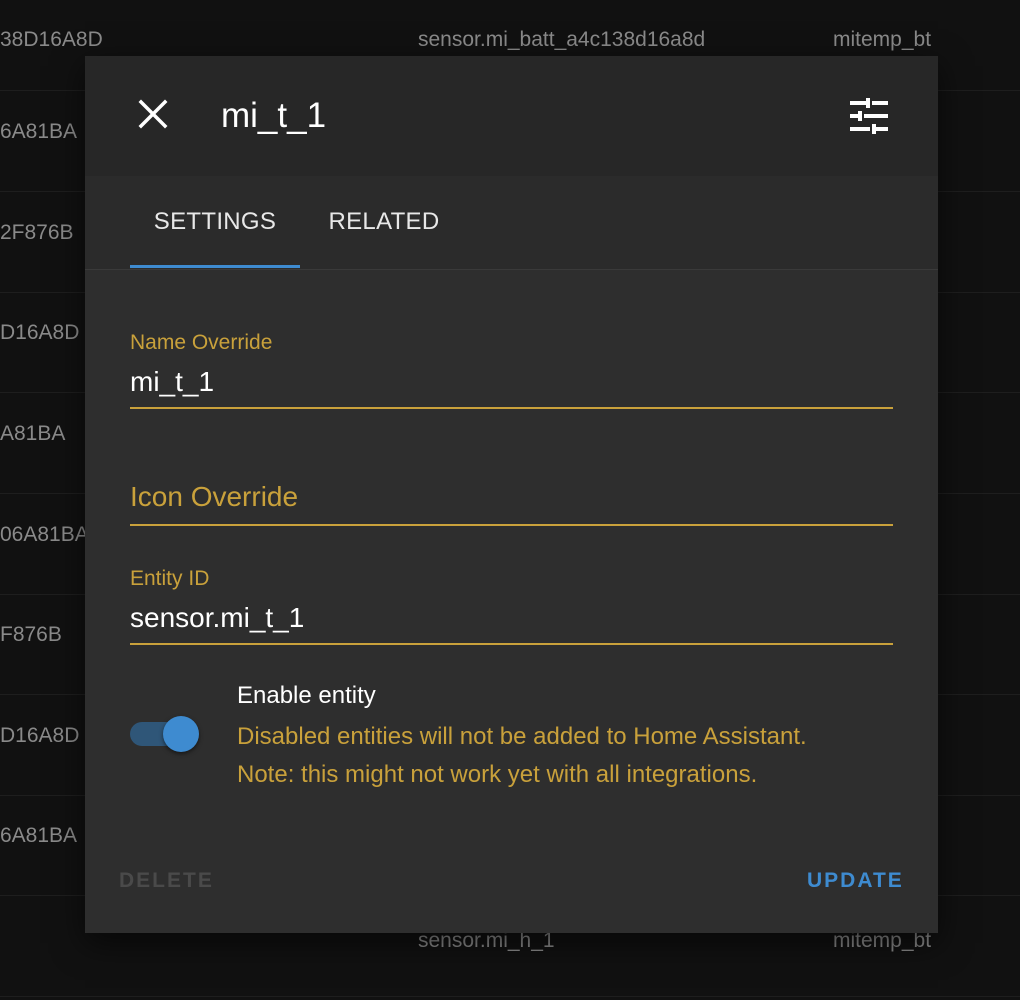 The image size is (1020, 1000). What do you see at coordinates (201, 342) in the screenshot?
I see `name-override-label: Name Override` at bounding box center [201, 342].